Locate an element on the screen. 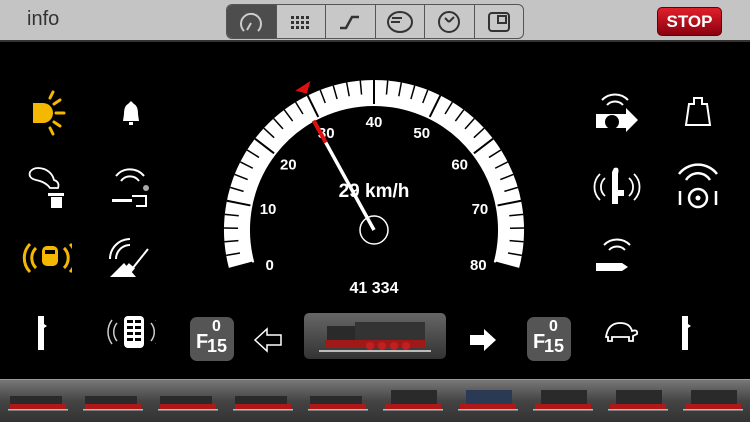  weight-icon is located at coordinates (698, 111).